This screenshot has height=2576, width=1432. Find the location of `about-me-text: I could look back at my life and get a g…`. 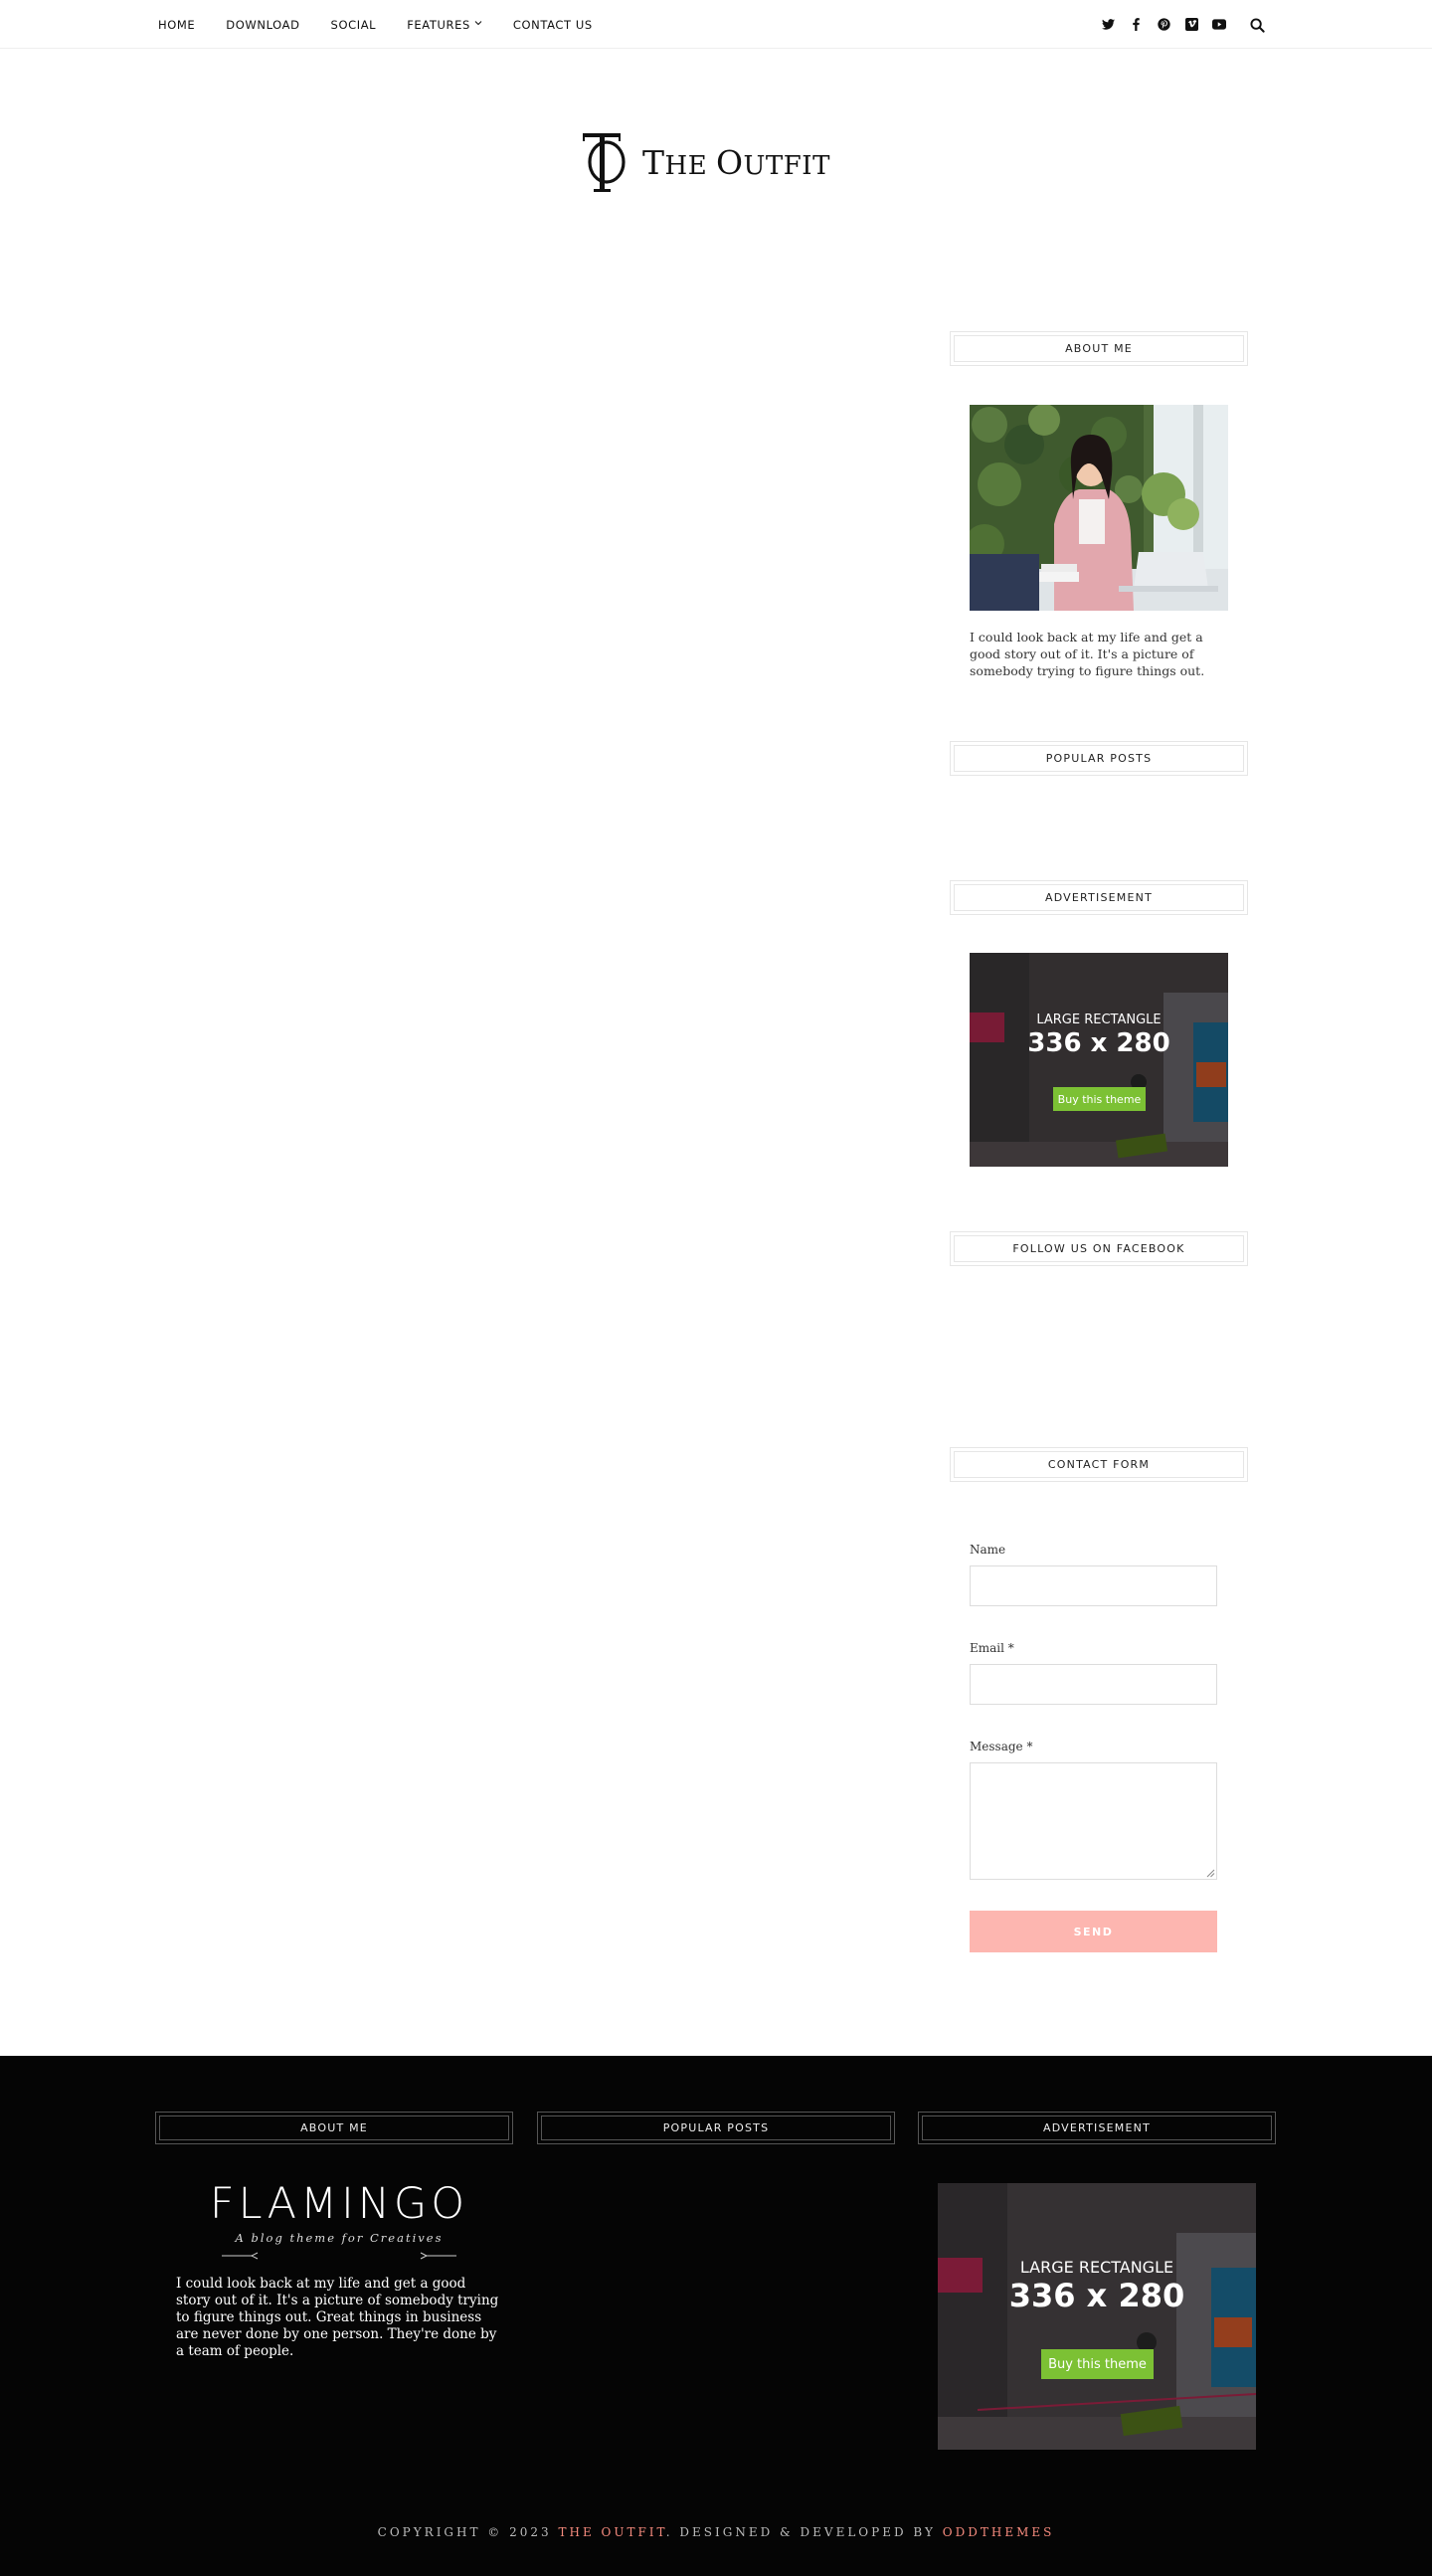

about-me-text: I could look back at my life and get a g… is located at coordinates (1087, 654).